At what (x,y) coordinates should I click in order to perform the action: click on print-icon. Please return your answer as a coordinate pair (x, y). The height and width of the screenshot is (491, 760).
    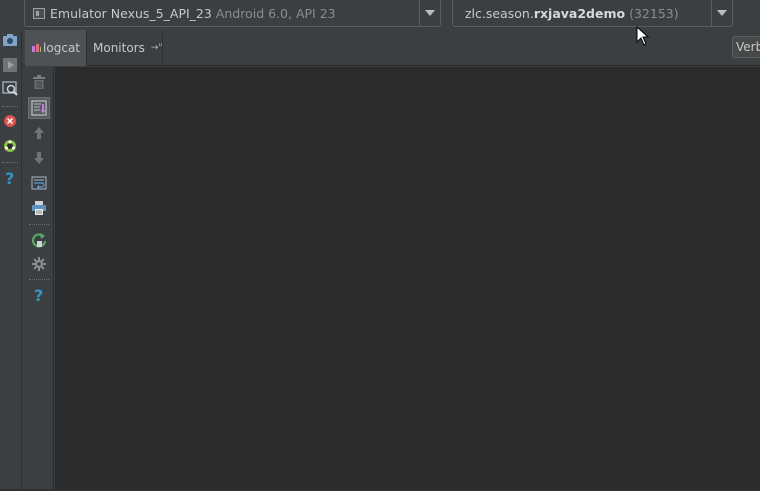
    Looking at the image, I should click on (39, 208).